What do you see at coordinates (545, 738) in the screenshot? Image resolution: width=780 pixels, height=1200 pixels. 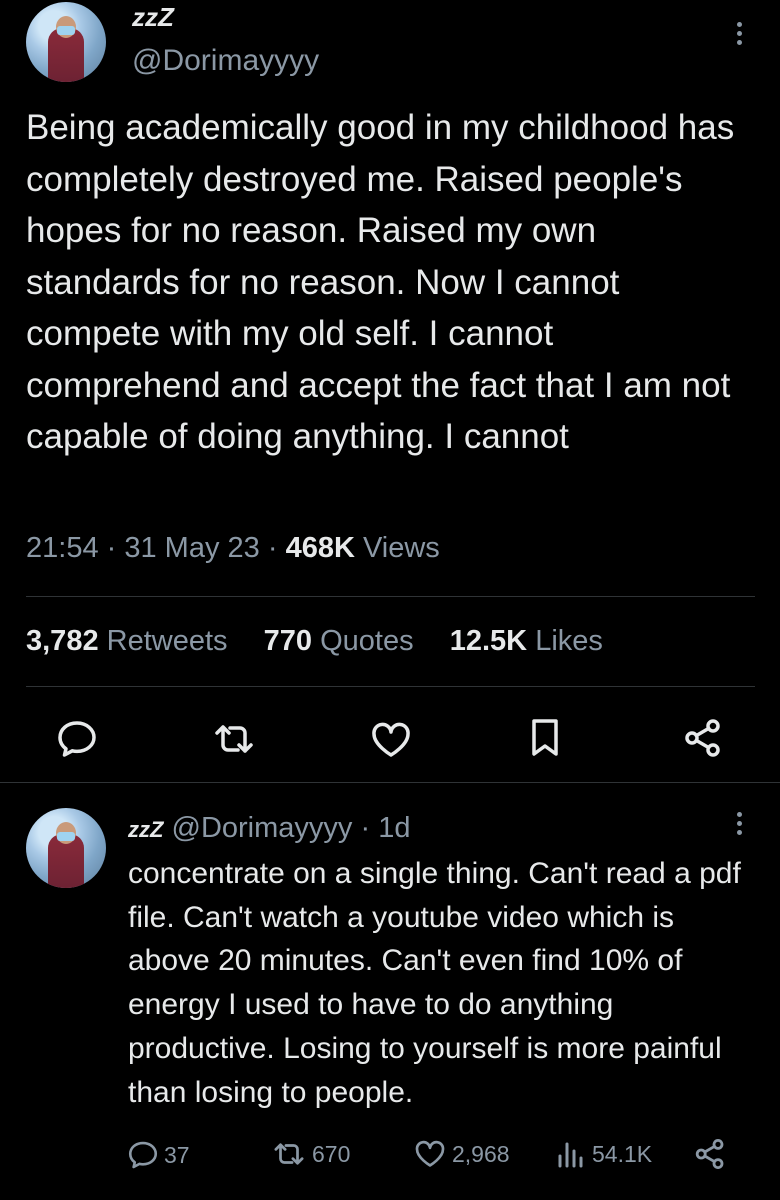 I see `bookmark-icon` at bounding box center [545, 738].